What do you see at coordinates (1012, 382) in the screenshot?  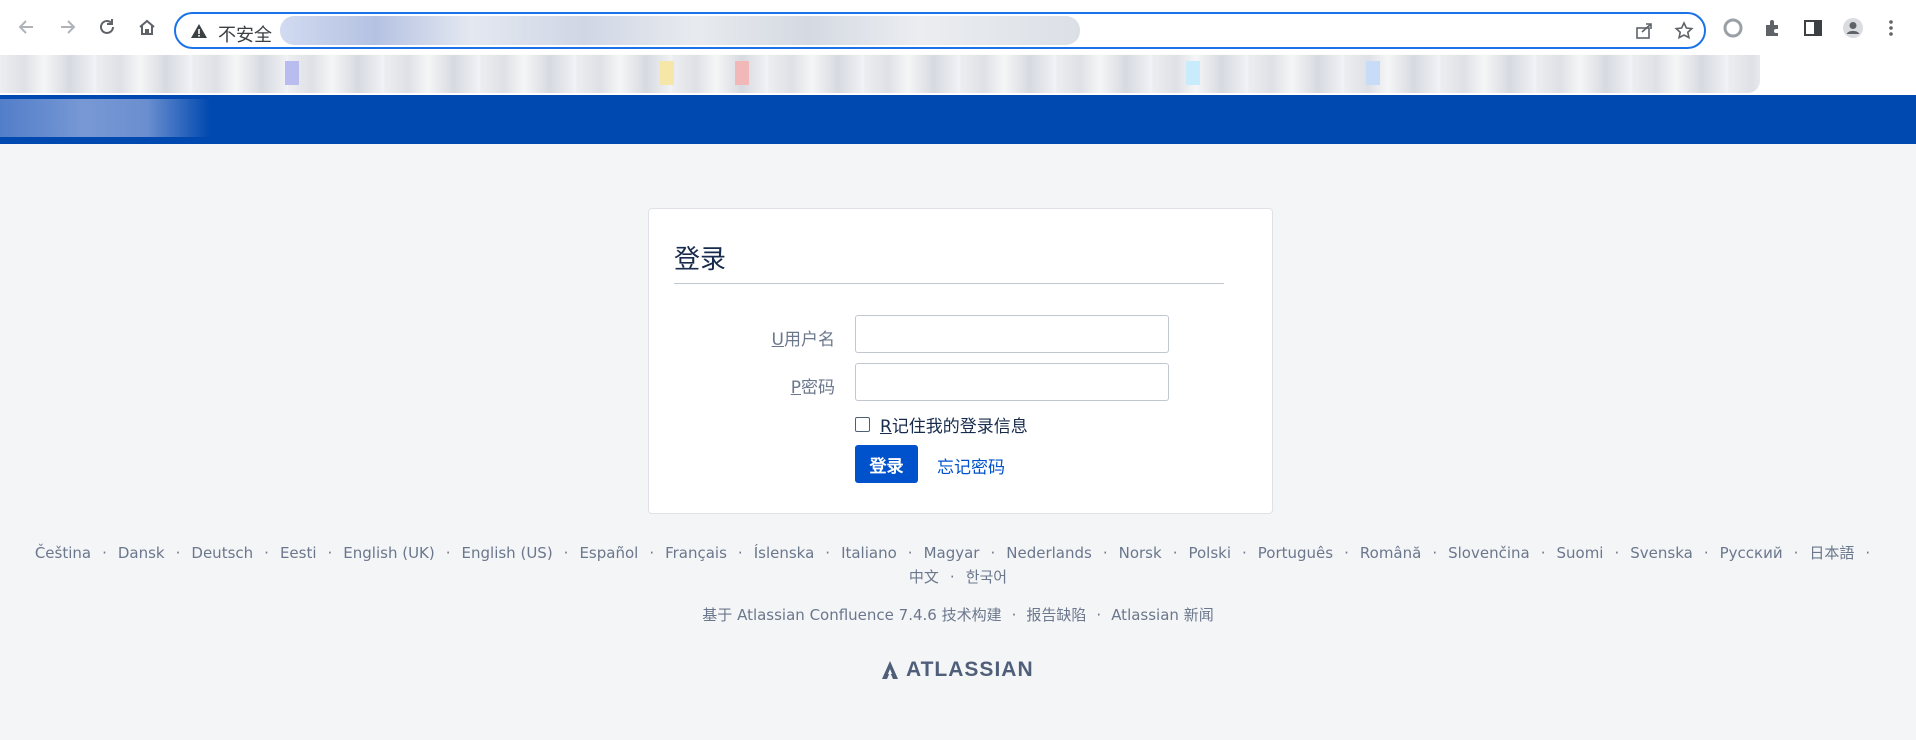 I see `password-input` at bounding box center [1012, 382].